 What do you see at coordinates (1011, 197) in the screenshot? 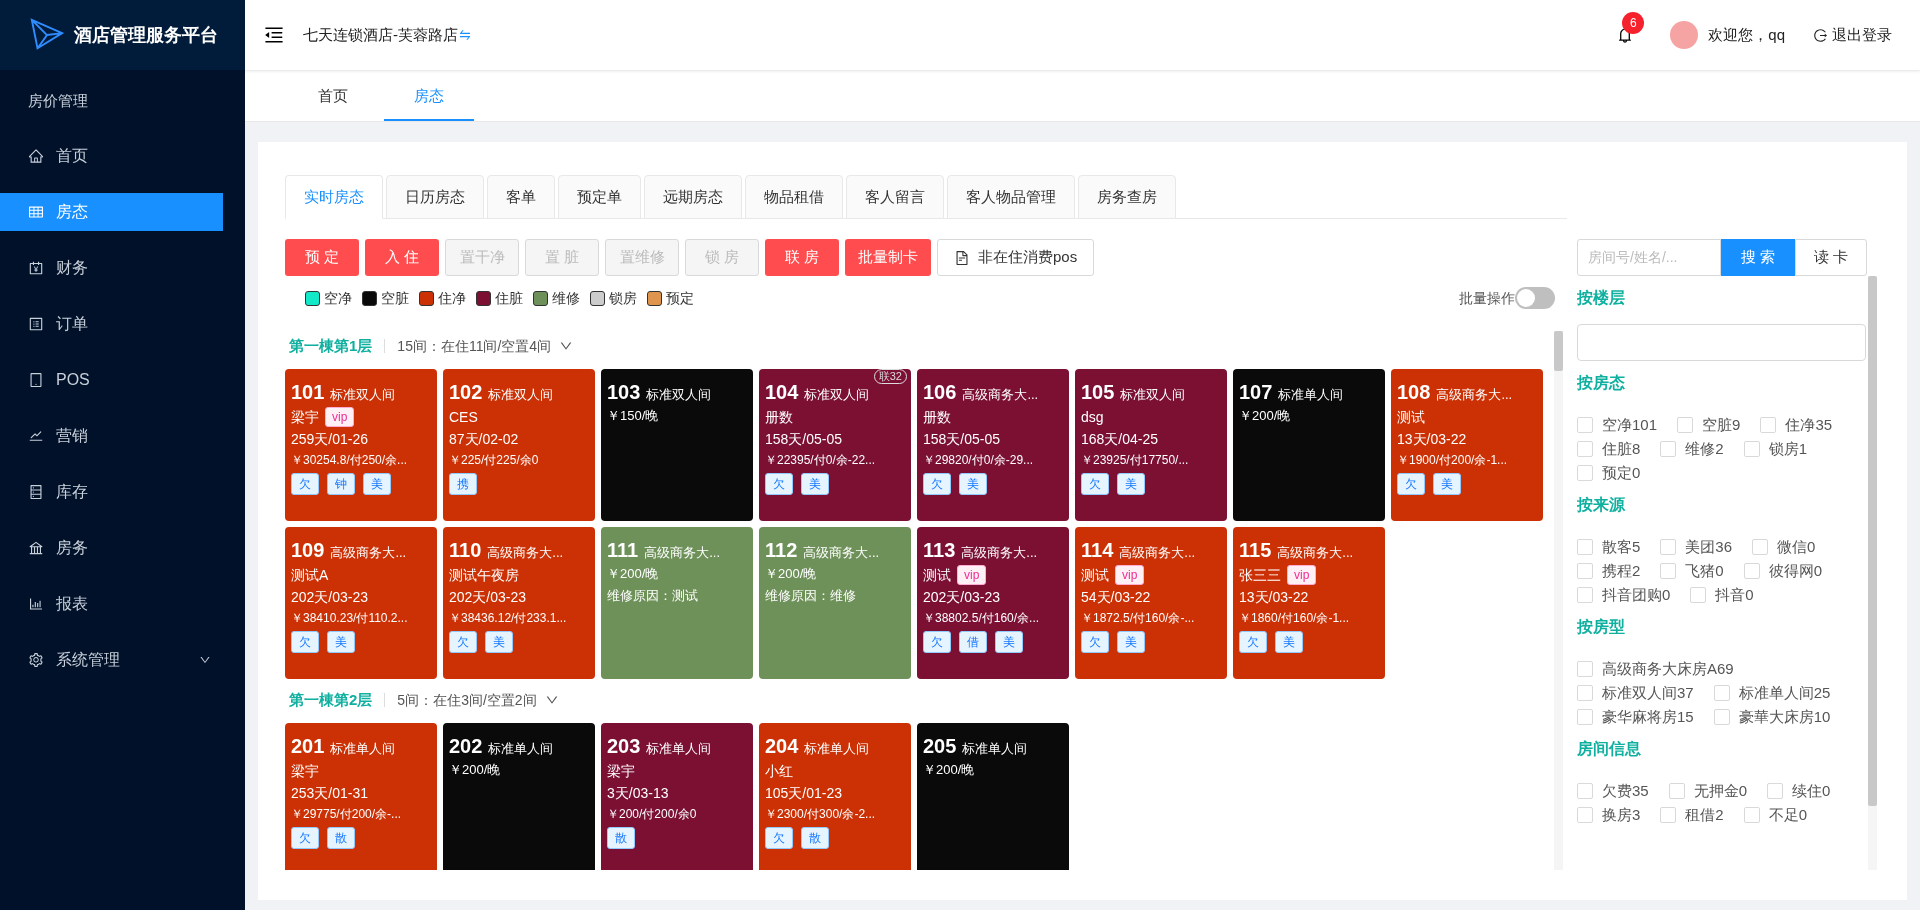
I see `content-tab: 客人物品管理` at bounding box center [1011, 197].